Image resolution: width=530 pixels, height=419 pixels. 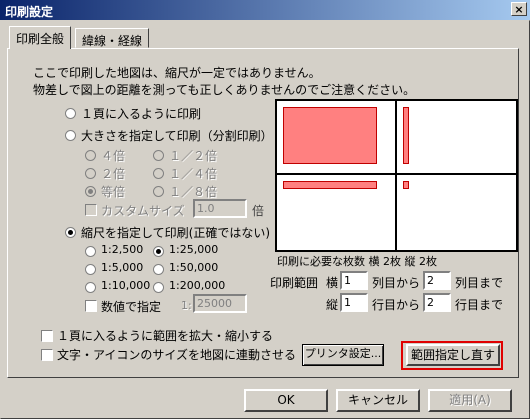 What do you see at coordinates (90, 155) in the screenshot?
I see `radio-size-4x` at bounding box center [90, 155].